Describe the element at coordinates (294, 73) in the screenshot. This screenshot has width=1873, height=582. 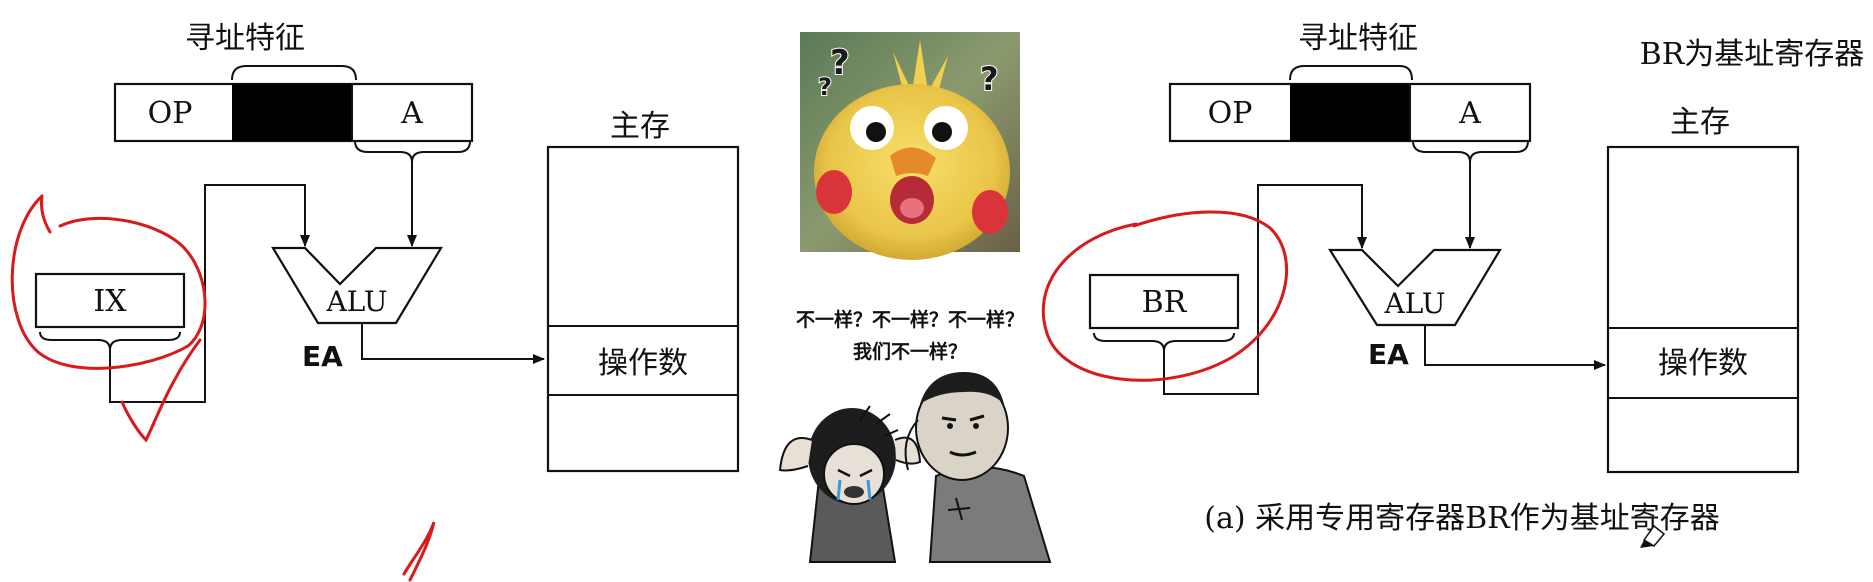
I see `left-feature-bracket` at that location.